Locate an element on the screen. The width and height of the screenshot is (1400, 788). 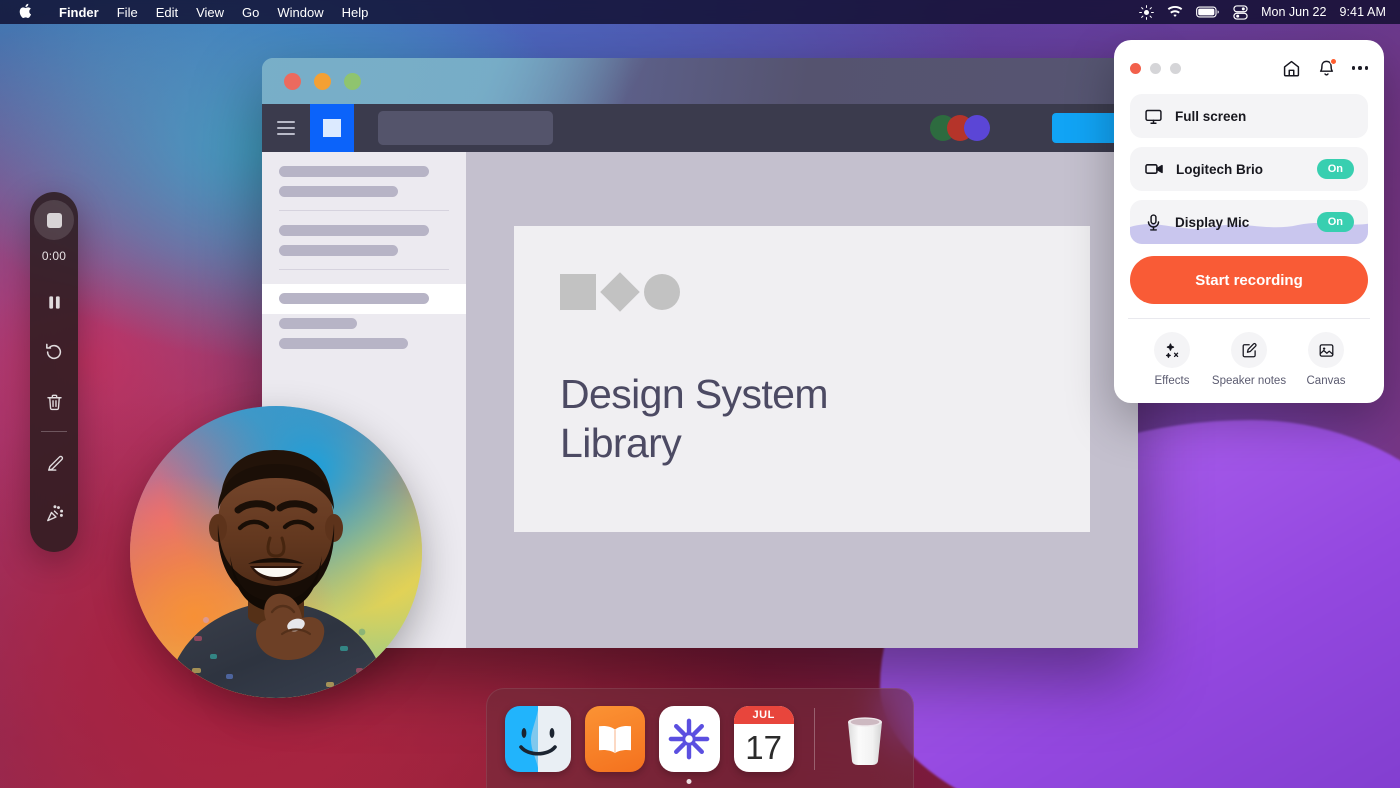
menu-item-help: Help is located at coordinates (355, 12).